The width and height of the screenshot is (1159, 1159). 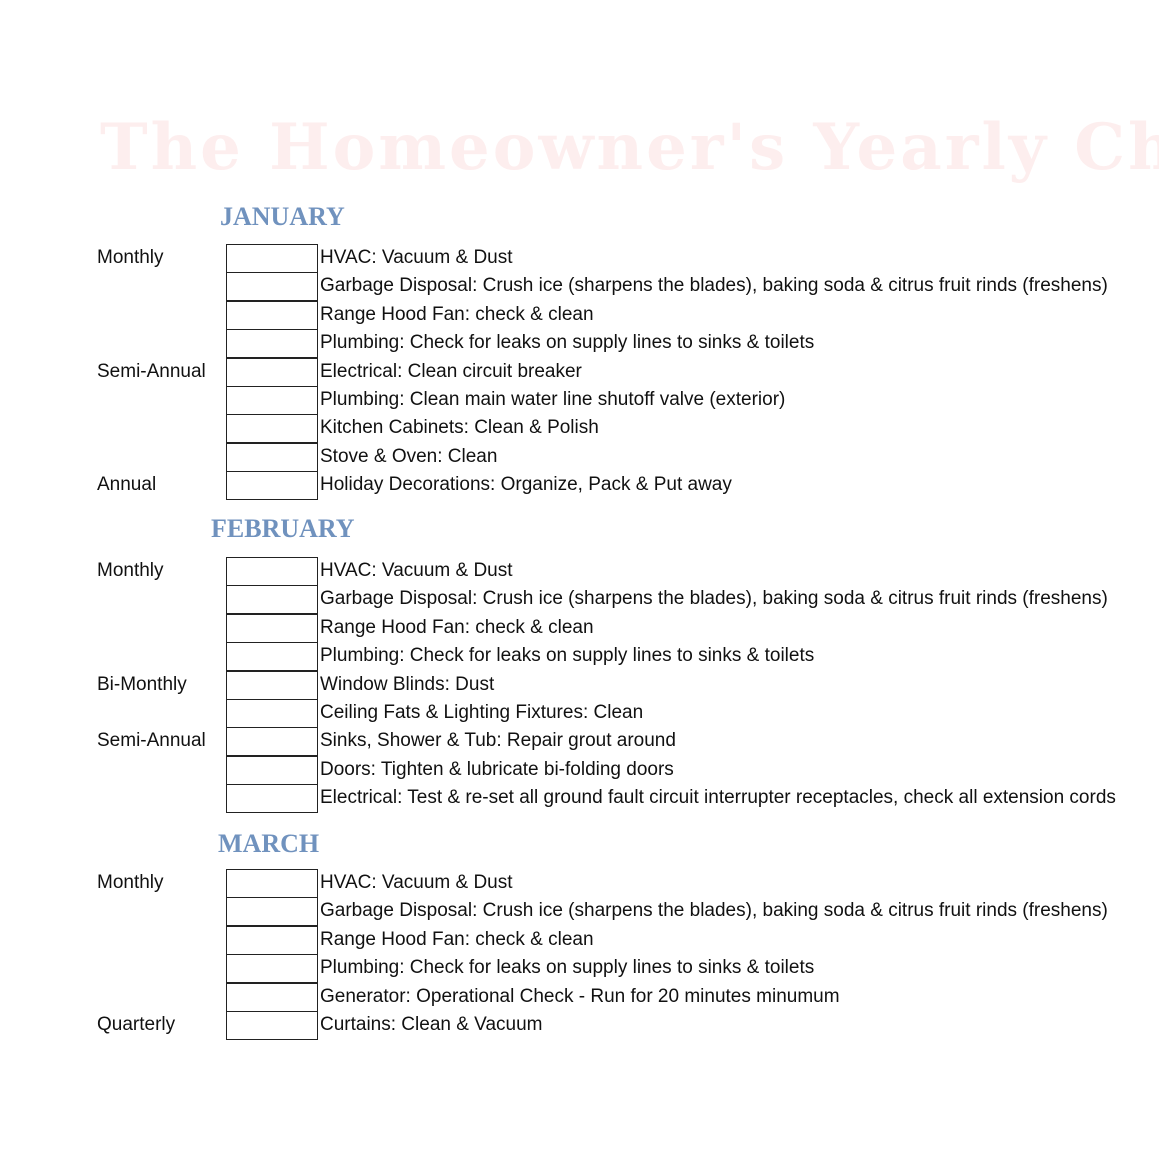 What do you see at coordinates (136, 1024) in the screenshot?
I see `frequency-label: Quarterly` at bounding box center [136, 1024].